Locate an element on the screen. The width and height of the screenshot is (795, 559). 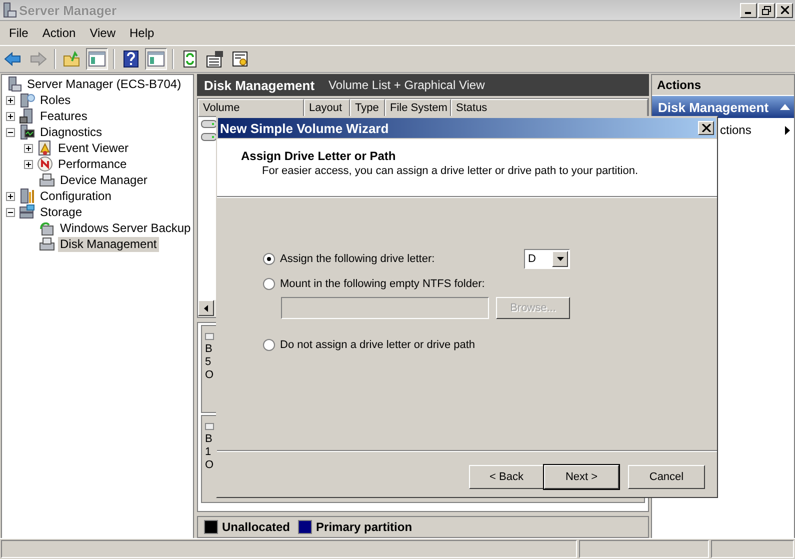
properties-icon is located at coordinates (215, 59).